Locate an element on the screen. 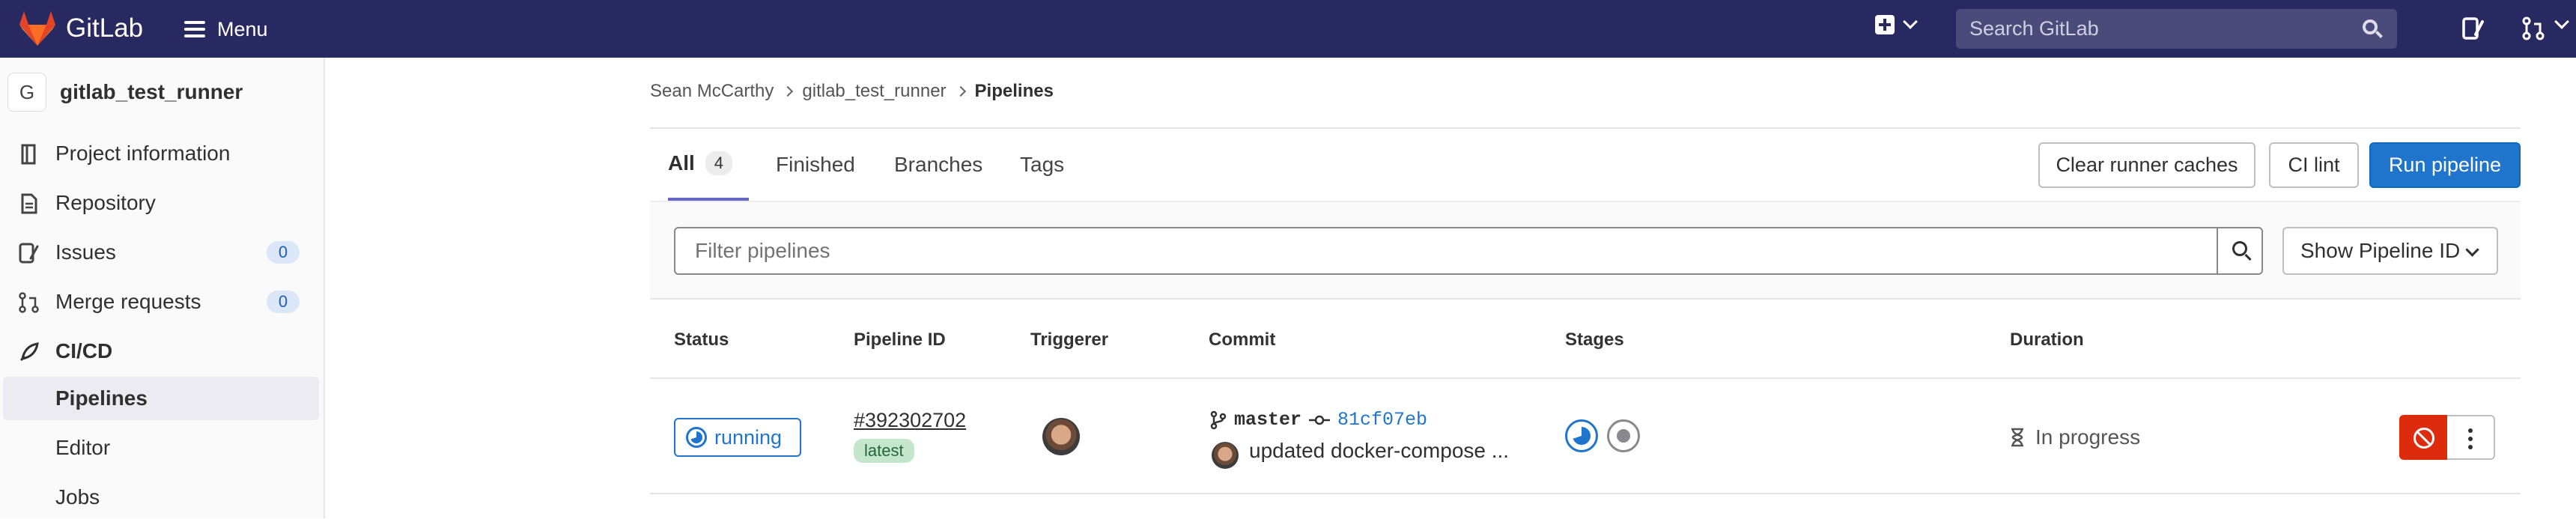 The width and height of the screenshot is (2576, 519). commit-icon is located at coordinates (1320, 420).